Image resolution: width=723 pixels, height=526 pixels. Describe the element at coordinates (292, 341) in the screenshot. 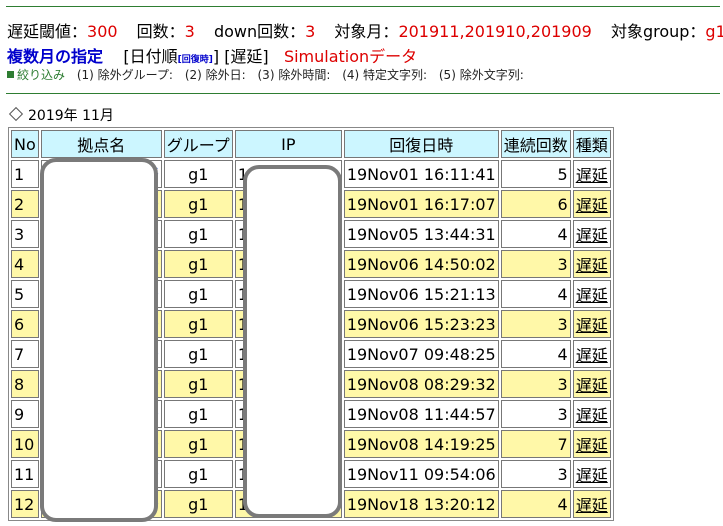

I see `redaction-ip-column` at that location.